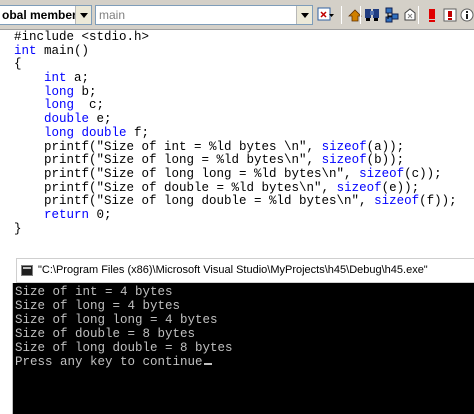  I want to click on editor-margin, so click(6, 332).